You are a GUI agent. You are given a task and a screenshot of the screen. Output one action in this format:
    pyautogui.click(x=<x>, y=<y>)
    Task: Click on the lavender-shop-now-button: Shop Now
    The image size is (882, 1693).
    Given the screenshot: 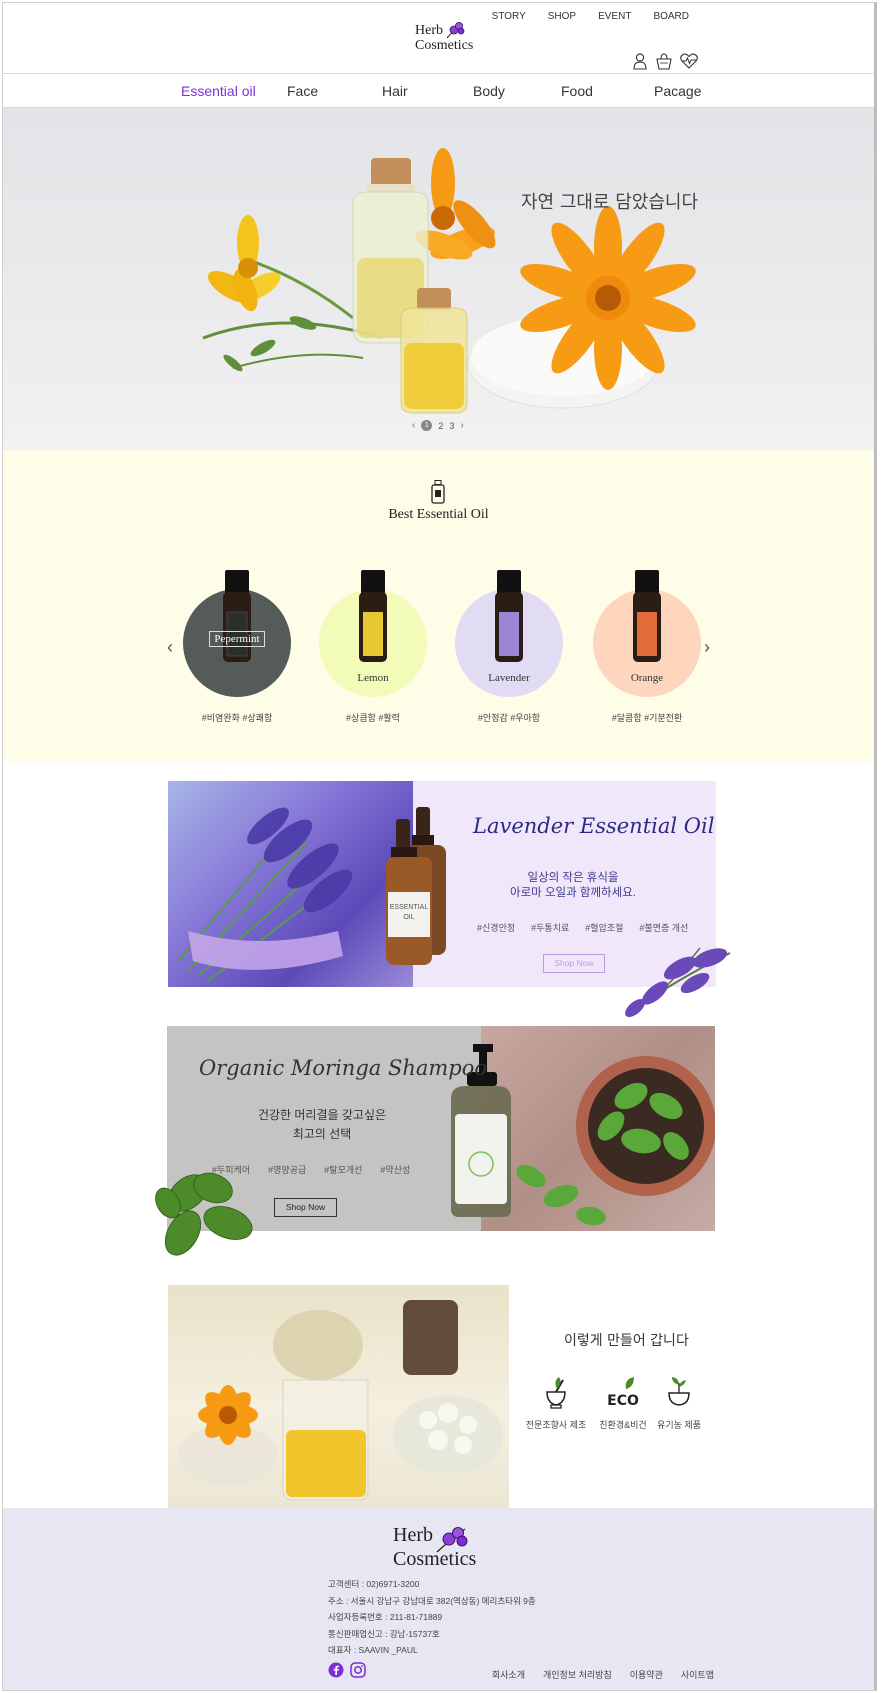 What is the action you would take?
    pyautogui.click(x=574, y=963)
    